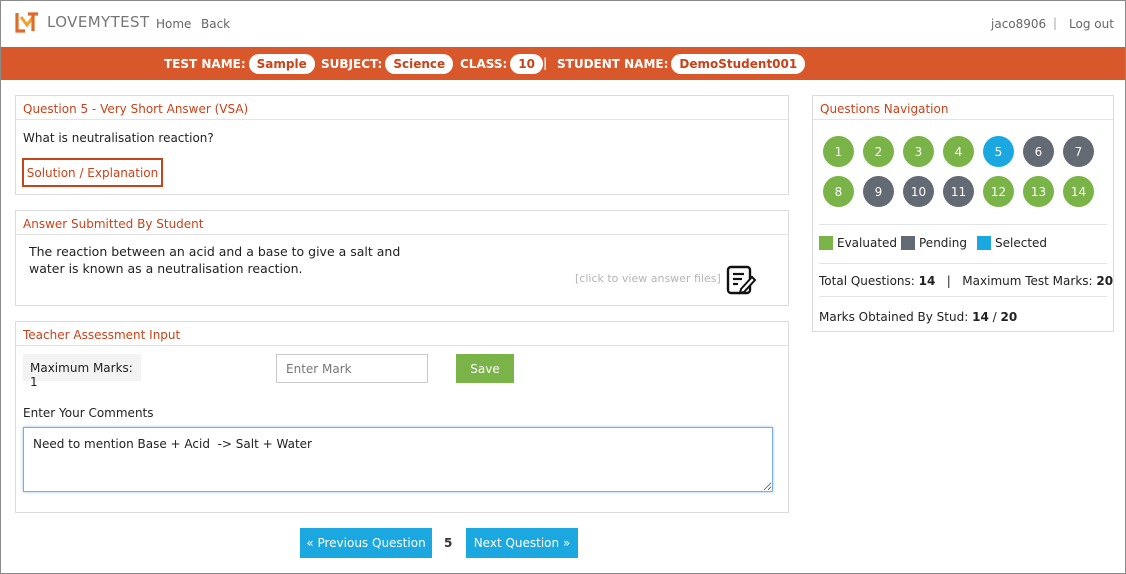  Describe the element at coordinates (741, 280) in the screenshot. I see `edit-note-icon` at that location.